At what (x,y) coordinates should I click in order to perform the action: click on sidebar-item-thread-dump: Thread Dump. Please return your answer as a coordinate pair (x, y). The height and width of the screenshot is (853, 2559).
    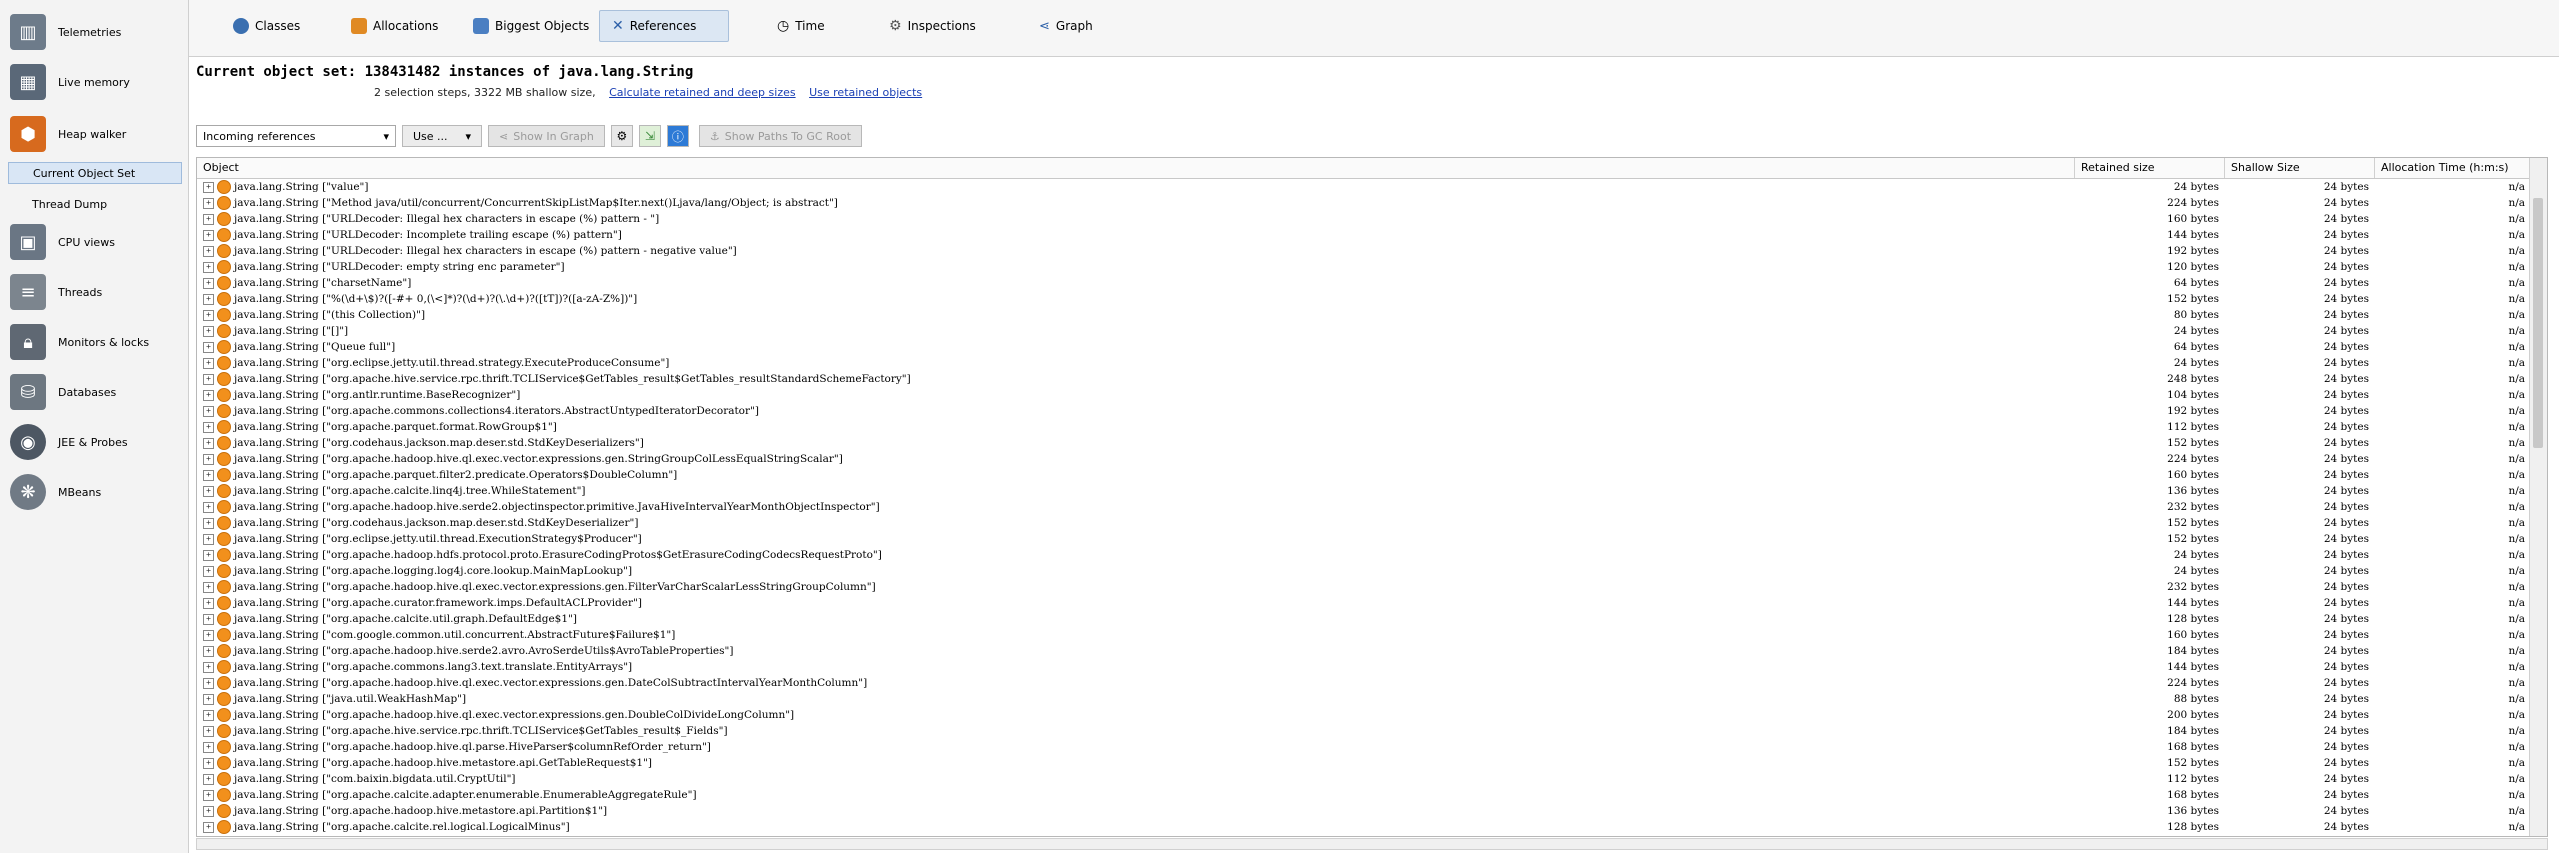
    Looking at the image, I should click on (95, 204).